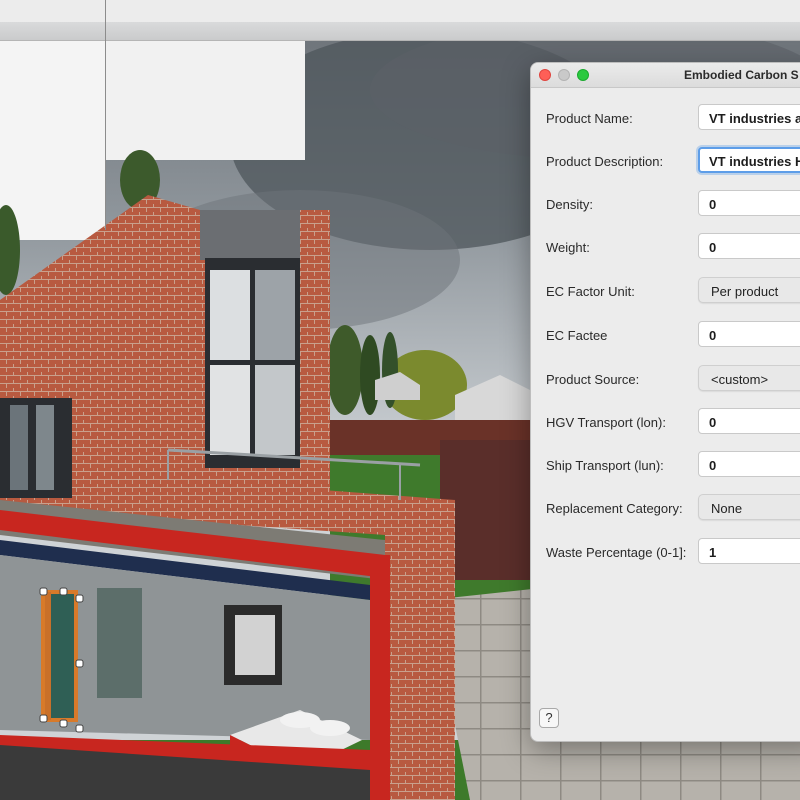  What do you see at coordinates (577, 335) in the screenshot?
I see `ec-factor-label: EC Factee` at bounding box center [577, 335].